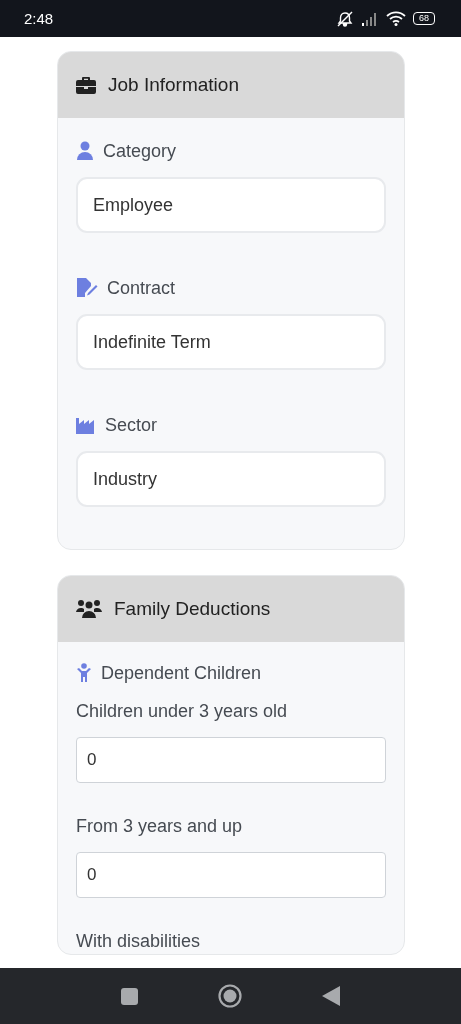  I want to click on field-label: With disabilities, so click(138, 941).